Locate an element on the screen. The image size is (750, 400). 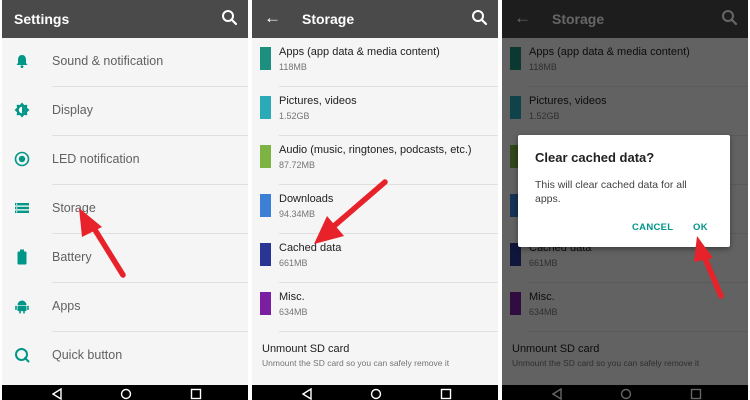
storage-item-apps: Apps (app data & media content) 118MB is located at coordinates (375, 62).